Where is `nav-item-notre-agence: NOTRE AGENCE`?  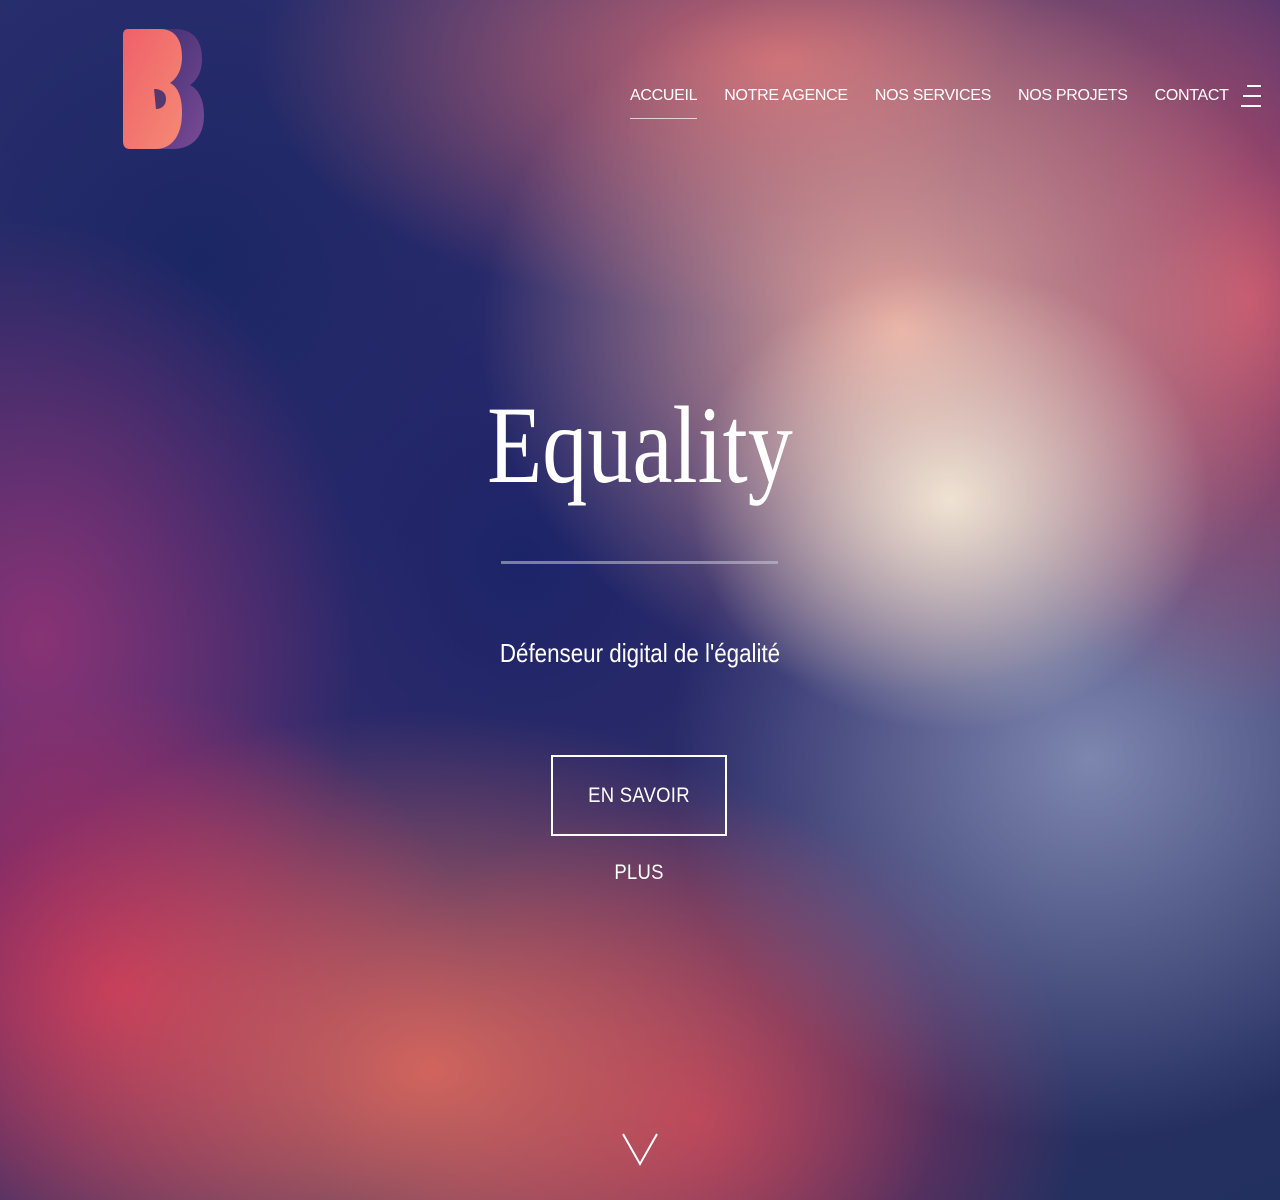 nav-item-notre-agence: NOTRE AGENCE is located at coordinates (786, 96).